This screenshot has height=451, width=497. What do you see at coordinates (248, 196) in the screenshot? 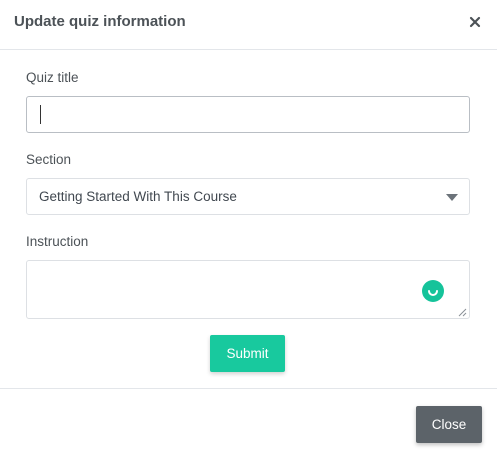
I see `section-select: Getting Started With This Course` at bounding box center [248, 196].